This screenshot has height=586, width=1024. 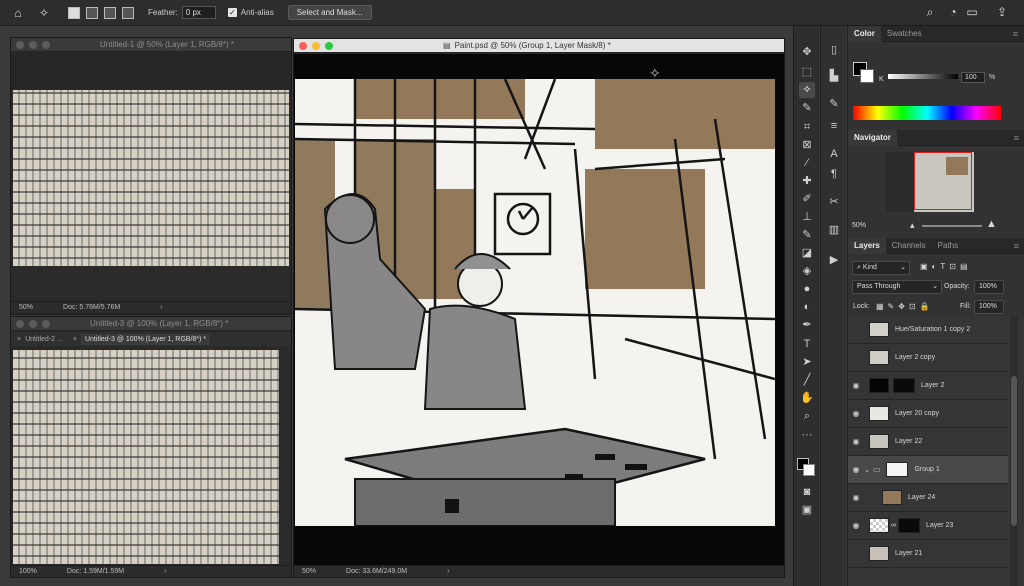 I want to click on tab-navigator: Navigator, so click(x=872, y=137).